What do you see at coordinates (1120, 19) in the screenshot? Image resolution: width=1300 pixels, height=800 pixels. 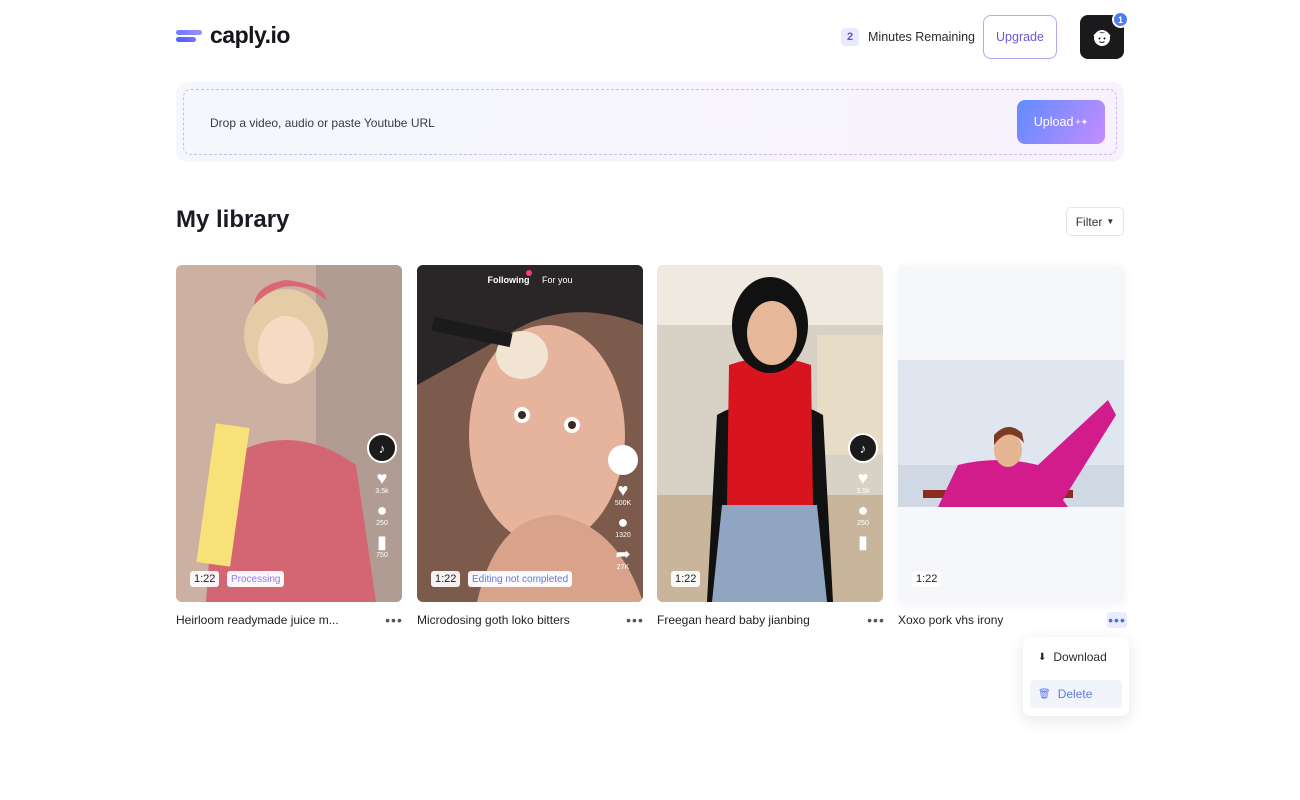 I see `notification-badge: 1` at bounding box center [1120, 19].